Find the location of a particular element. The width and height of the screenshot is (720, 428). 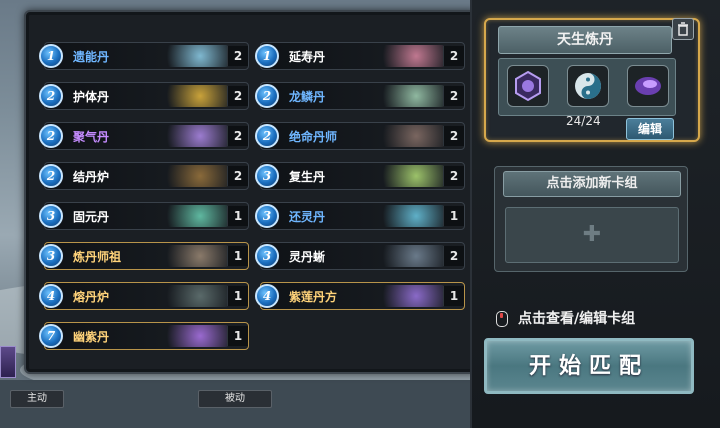

empty-deck-slot: ✚ is located at coordinates (592, 235).